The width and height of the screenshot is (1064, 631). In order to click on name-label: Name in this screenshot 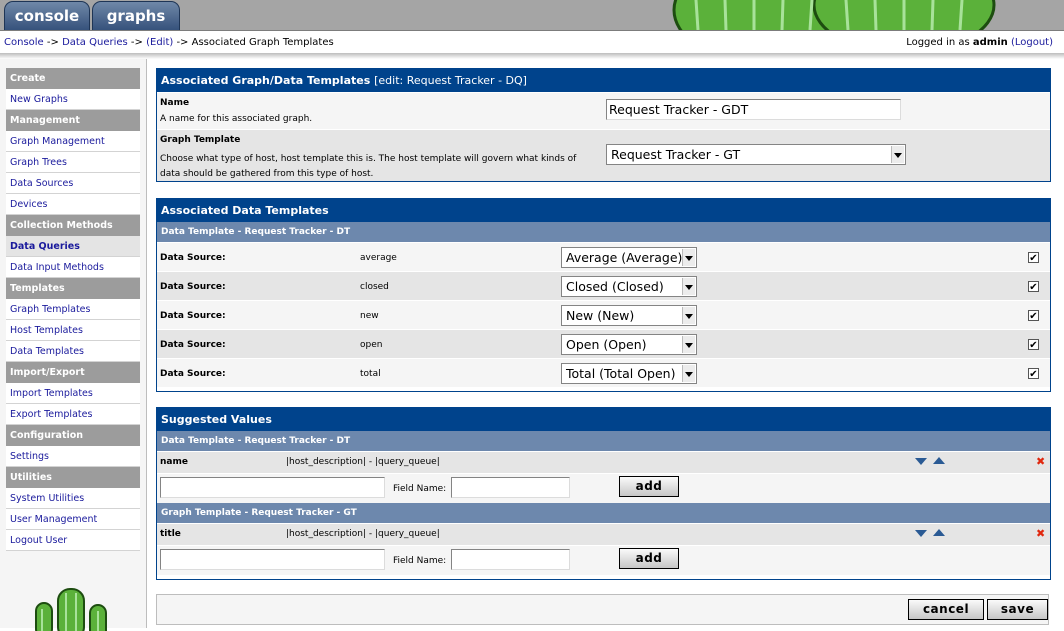, I will do `click(175, 103)`.